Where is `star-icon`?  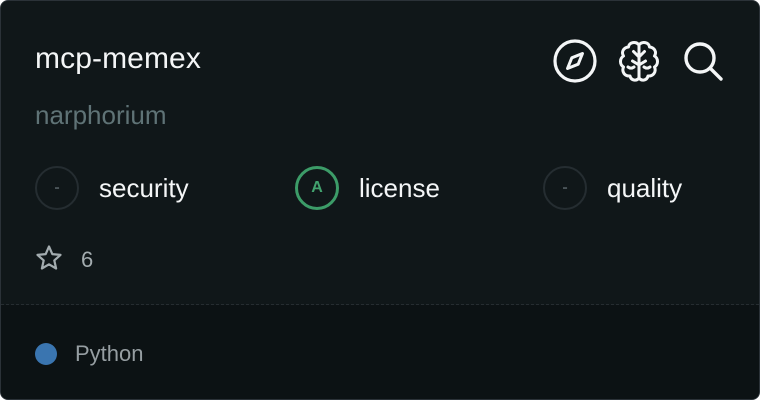
star-icon is located at coordinates (49, 260).